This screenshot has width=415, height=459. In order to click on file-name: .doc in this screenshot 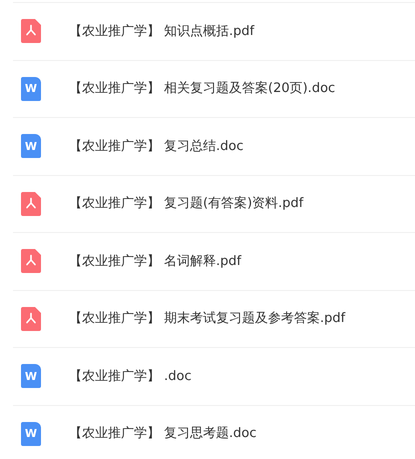, I will do `click(178, 376)`.